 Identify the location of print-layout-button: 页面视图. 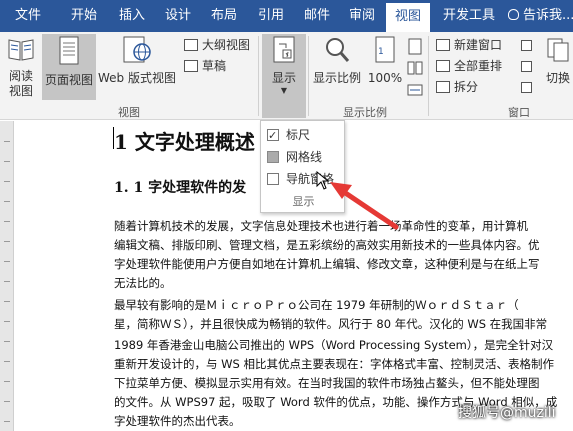
(69, 67).